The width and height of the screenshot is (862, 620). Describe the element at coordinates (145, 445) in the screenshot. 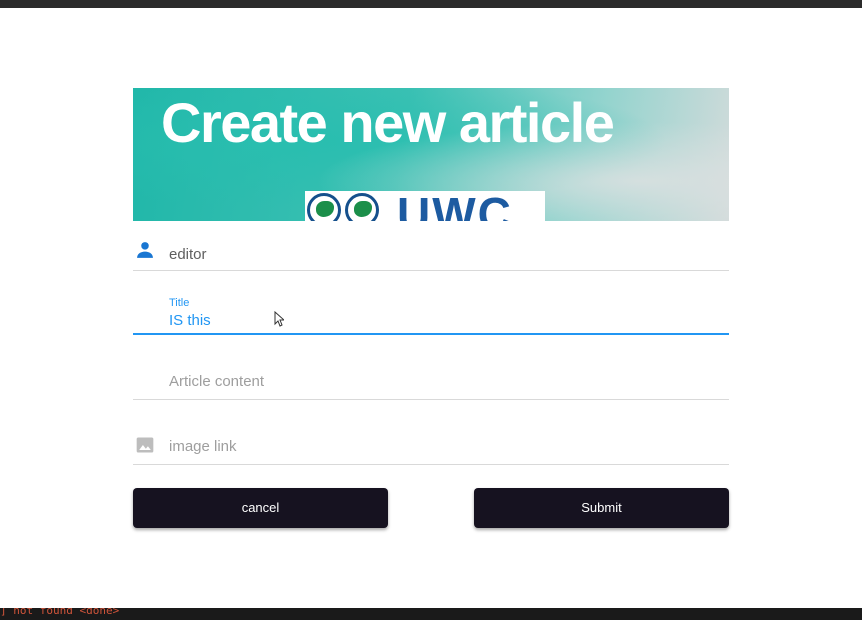

I see `image-icon` at that location.